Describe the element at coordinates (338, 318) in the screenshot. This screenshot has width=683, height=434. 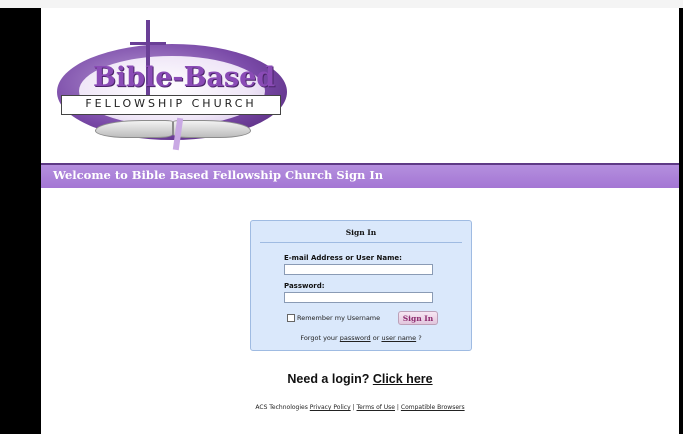
I see `remember-label: Remember my Username` at that location.